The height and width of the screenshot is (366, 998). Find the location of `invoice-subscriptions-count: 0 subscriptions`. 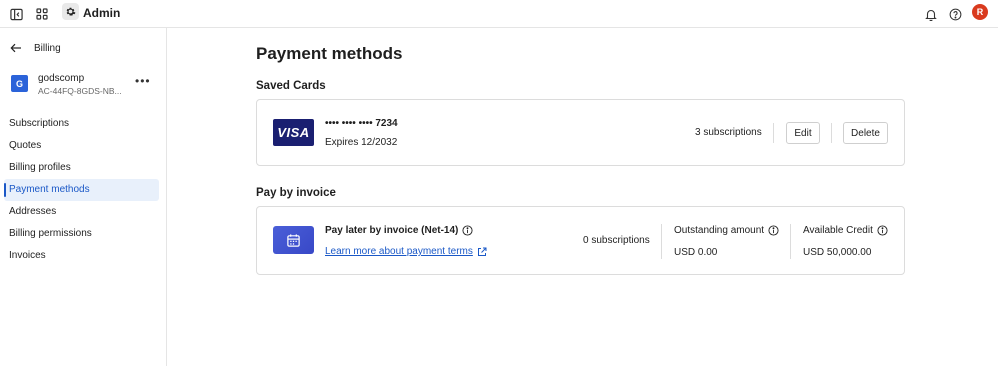

invoice-subscriptions-count: 0 subscriptions is located at coordinates (616, 240).